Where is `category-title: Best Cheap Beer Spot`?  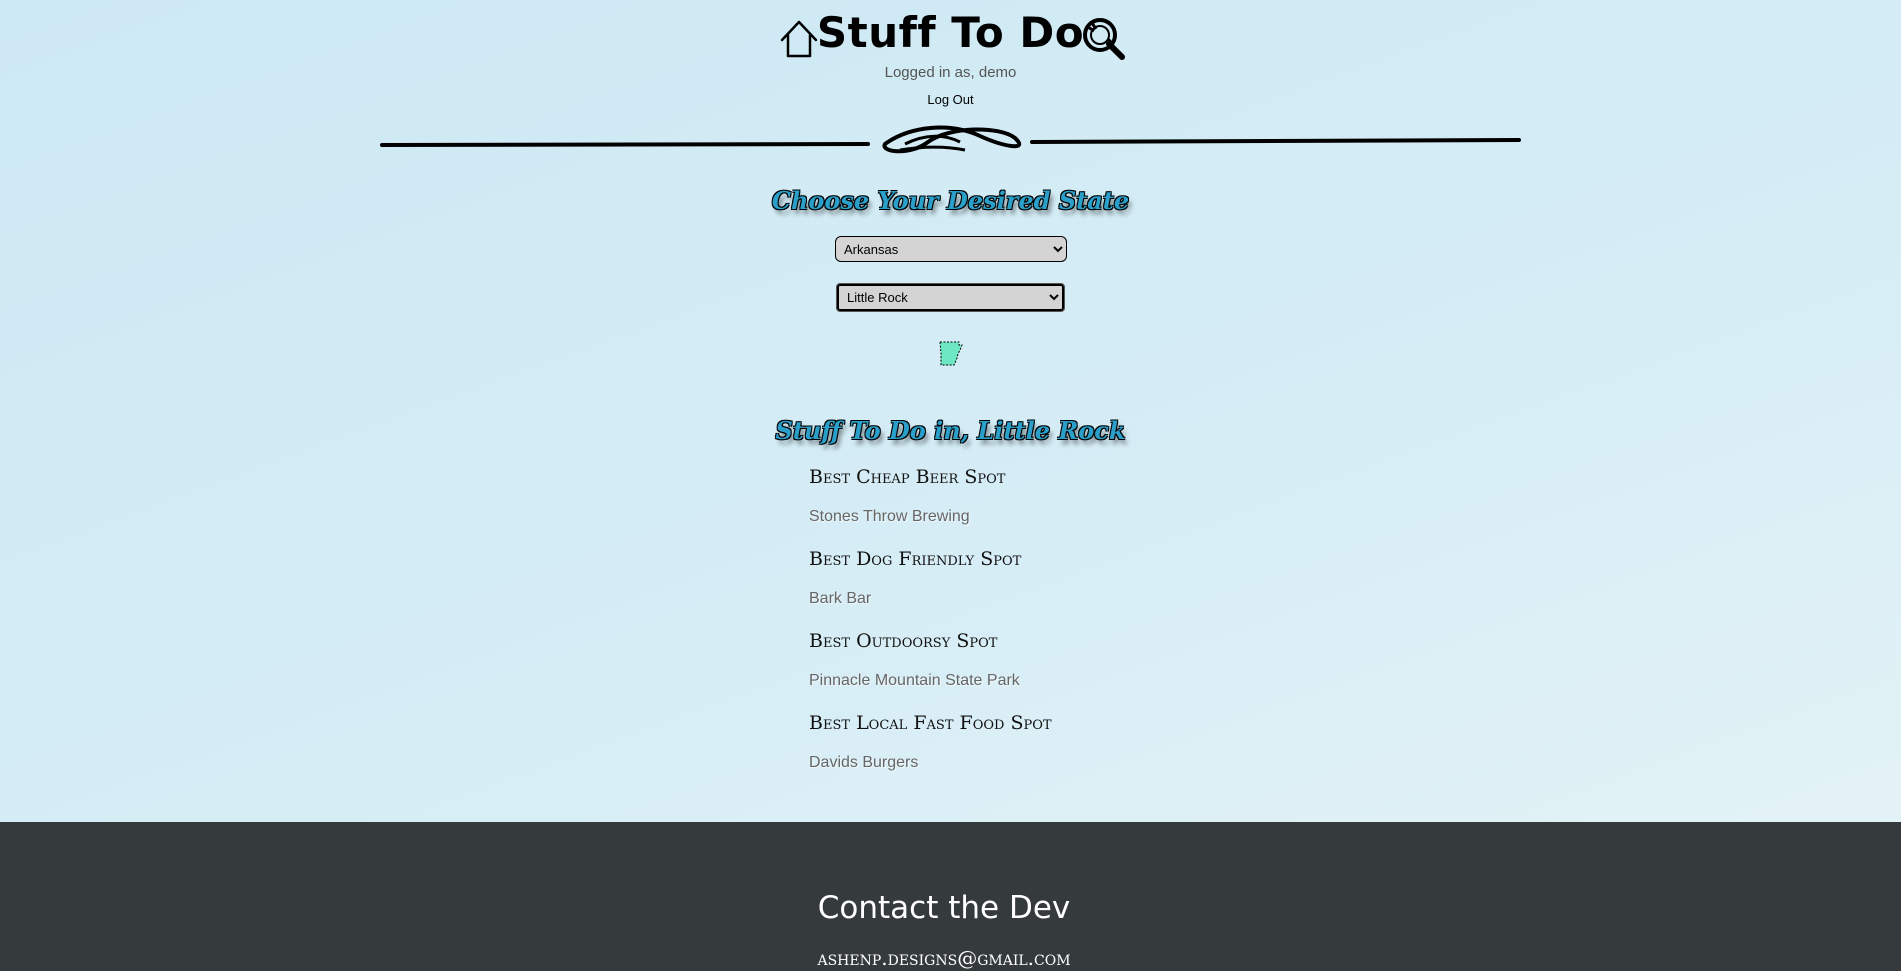
category-title: Best Cheap Beer Spot is located at coordinates (907, 477).